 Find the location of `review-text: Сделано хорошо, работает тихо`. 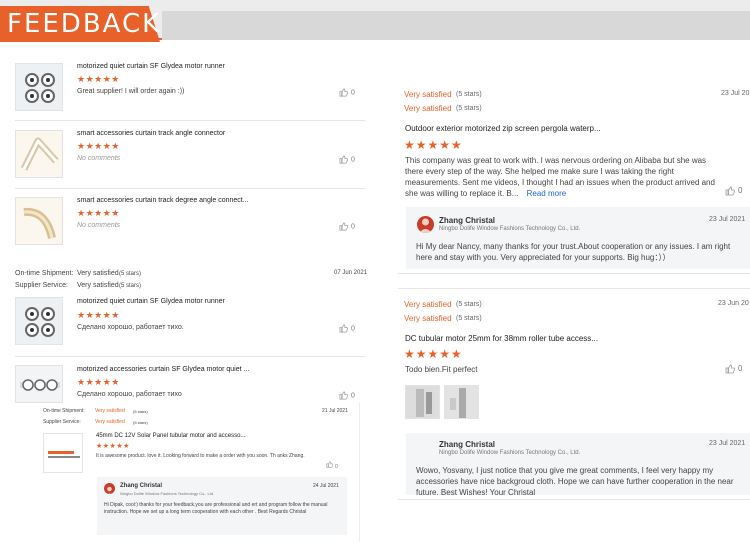

review-text: Сделано хорошо, работает тихо is located at coordinates (129, 394).